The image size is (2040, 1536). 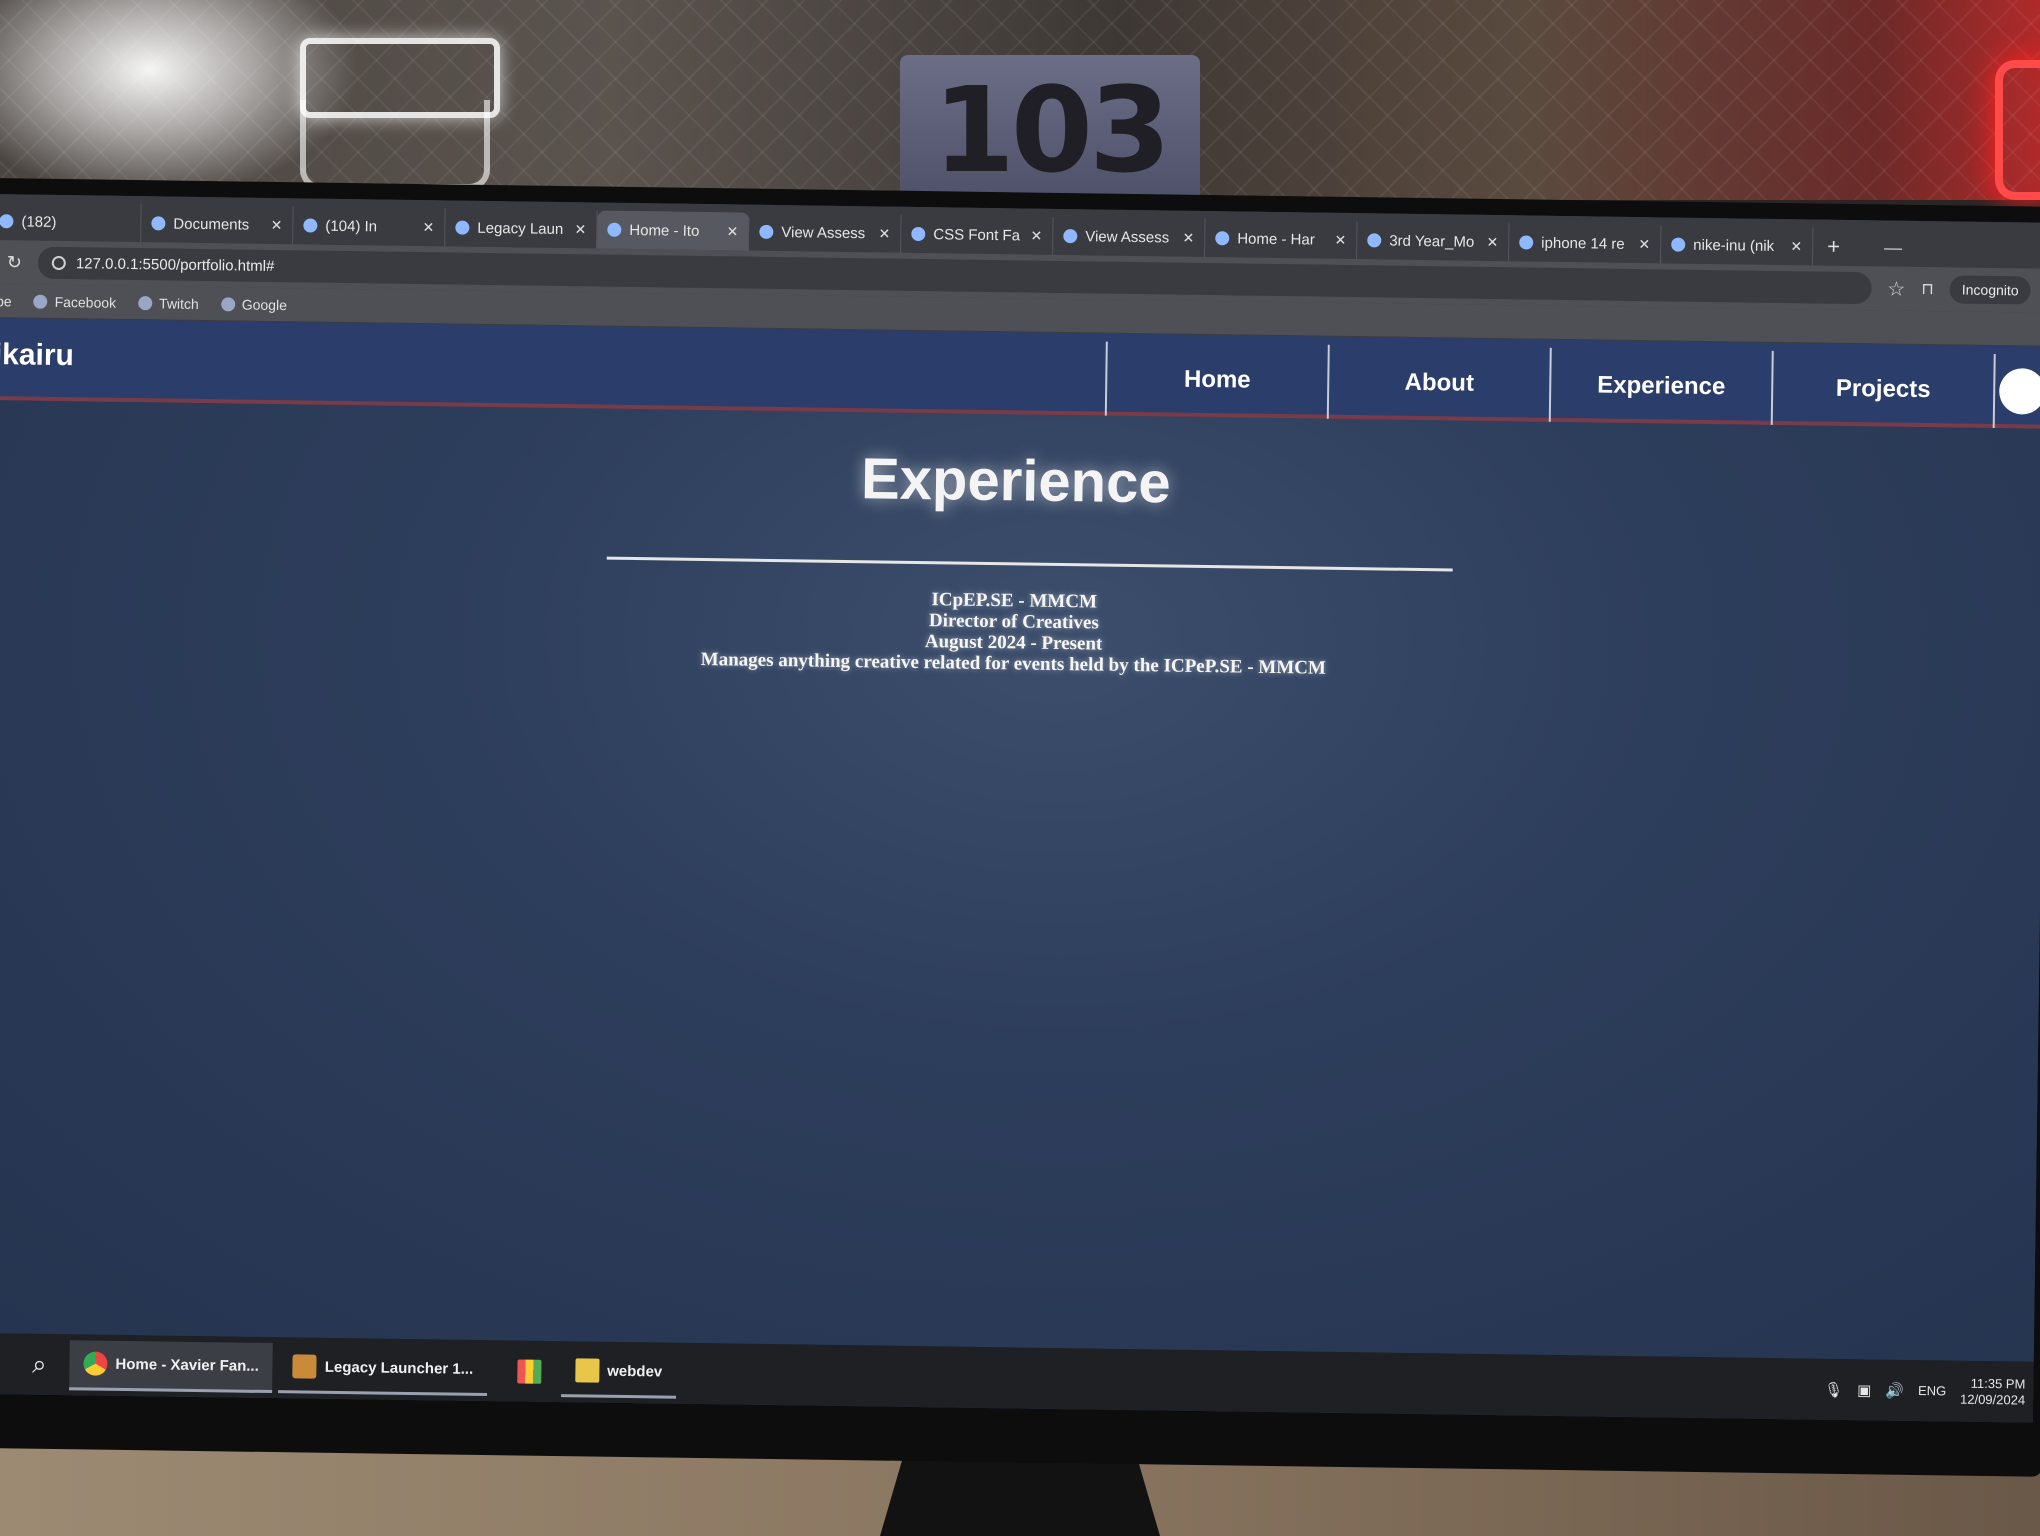 I want to click on tab-title: Documents, so click(x=211, y=224).